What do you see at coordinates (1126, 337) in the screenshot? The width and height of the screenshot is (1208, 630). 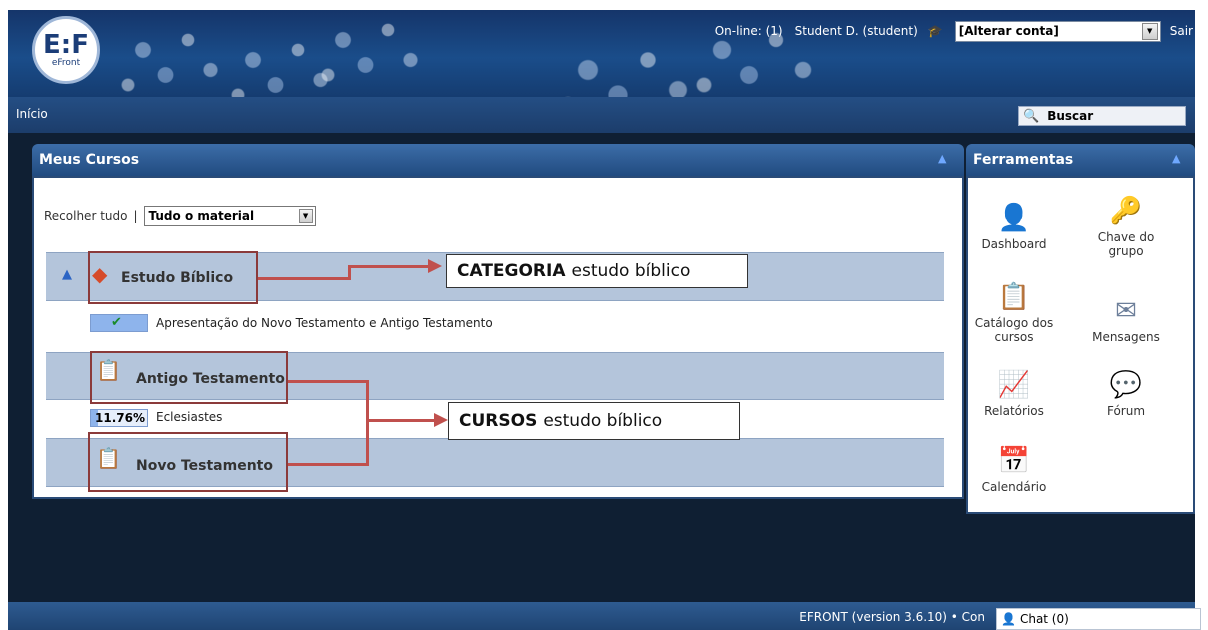 I see `tool-label: Mensagens` at bounding box center [1126, 337].